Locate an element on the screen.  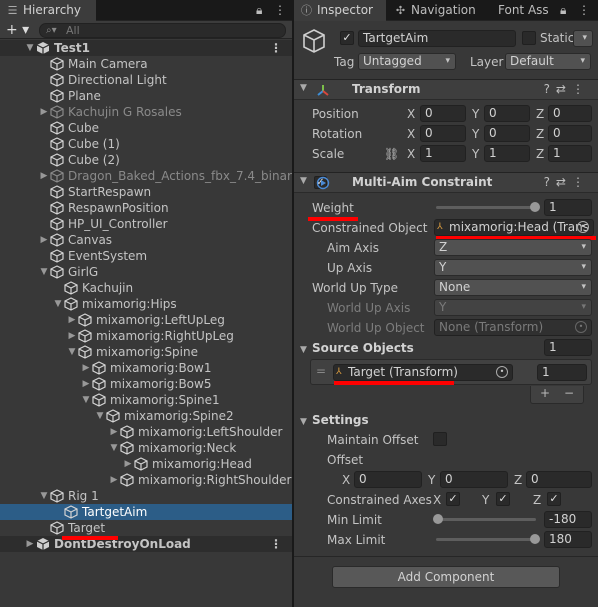
hierarchy-row: ▶ Canvas is located at coordinates (146, 240).